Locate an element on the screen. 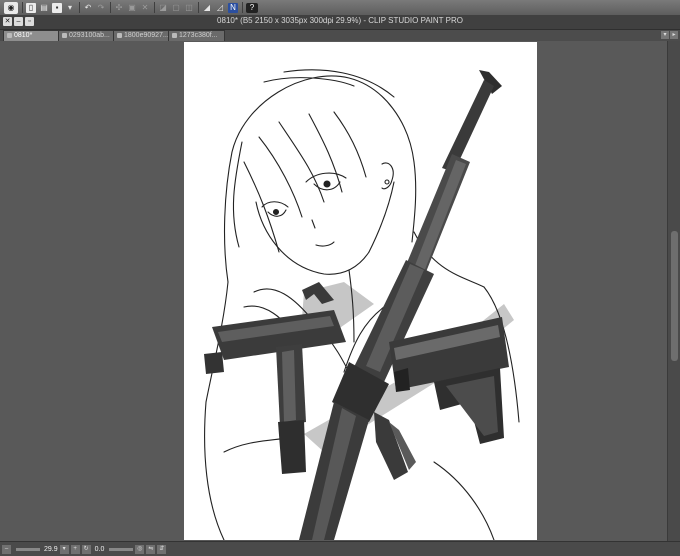 The height and width of the screenshot is (556, 680). open-icon: ▤ is located at coordinates (44, 8).